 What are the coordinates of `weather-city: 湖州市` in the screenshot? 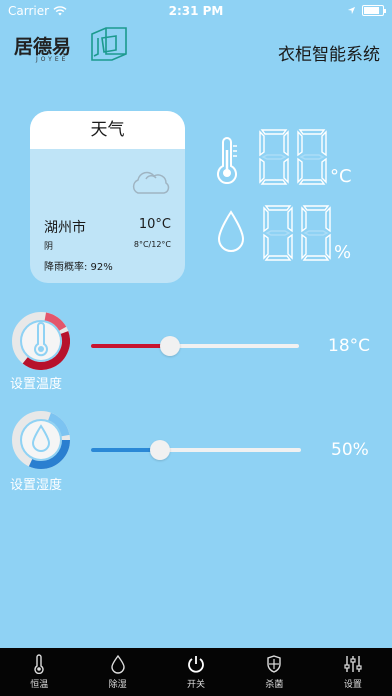 It's located at (65, 228).